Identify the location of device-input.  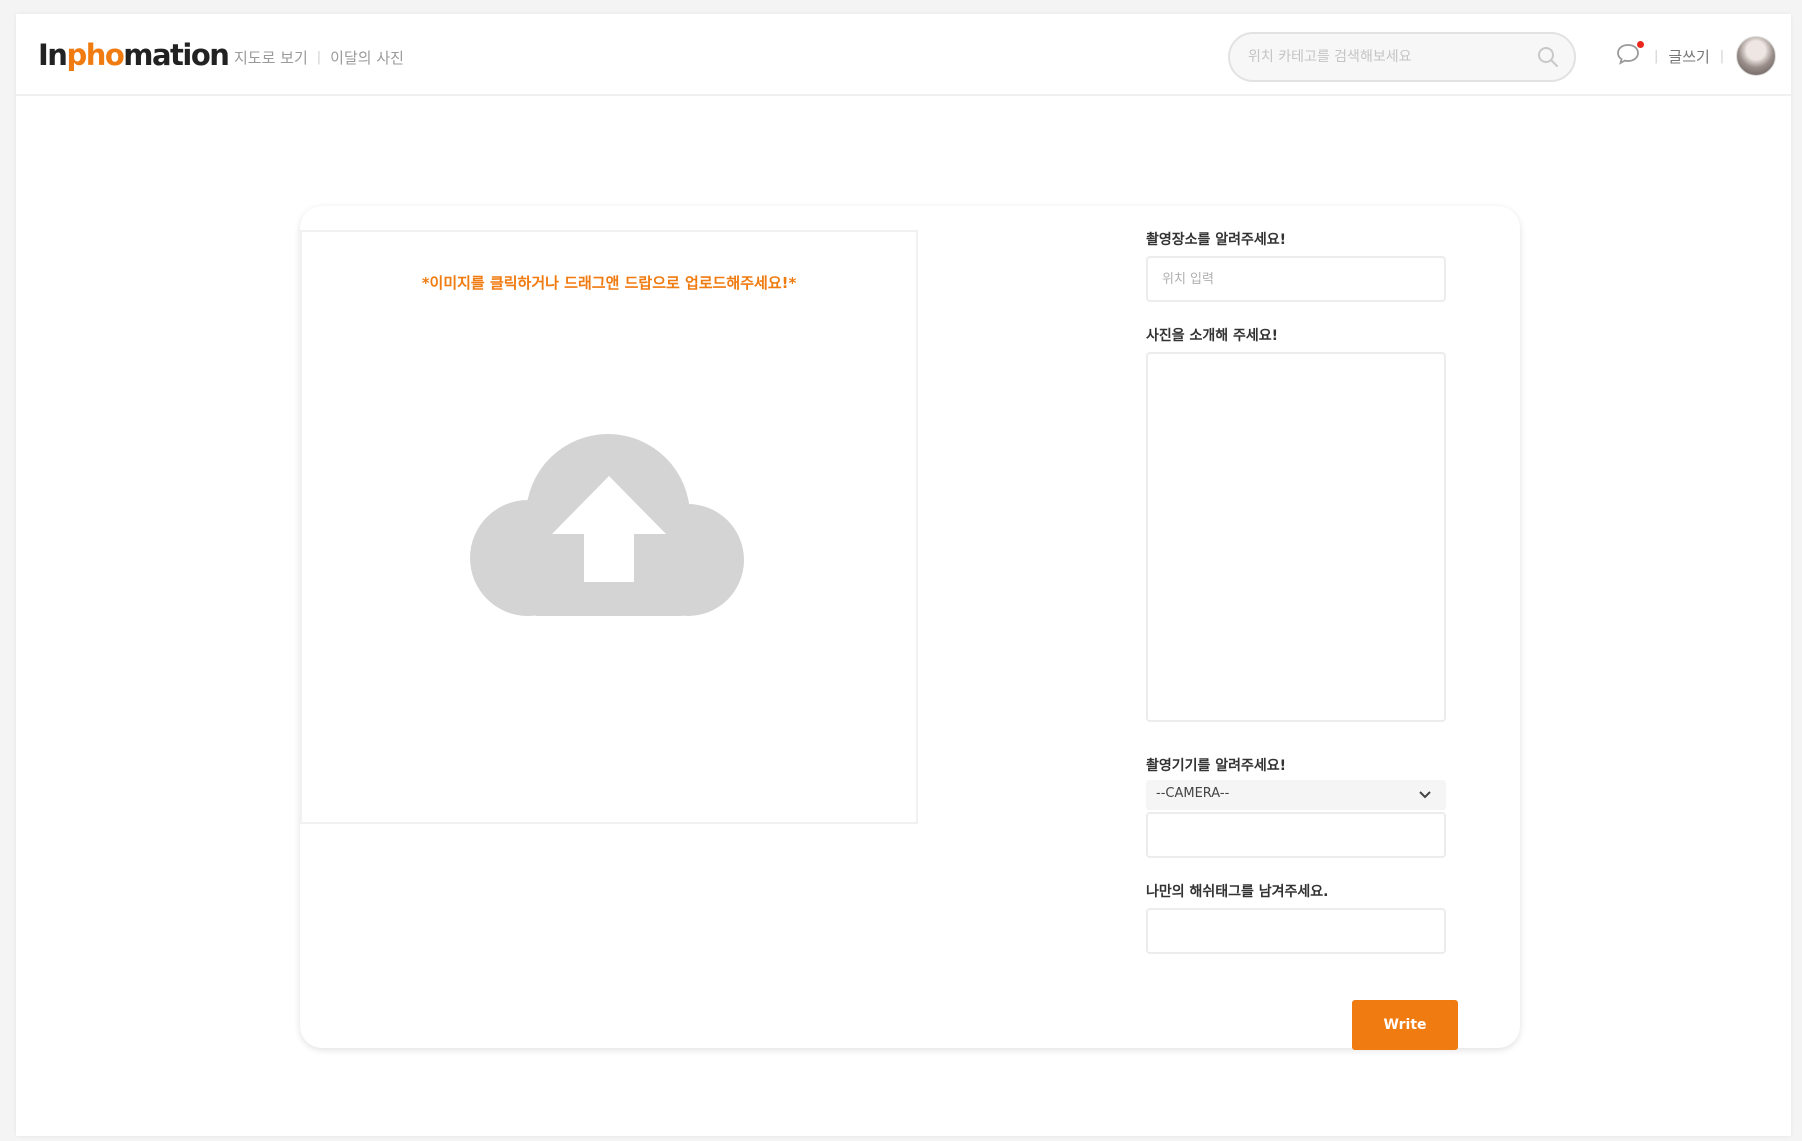
(1296, 835).